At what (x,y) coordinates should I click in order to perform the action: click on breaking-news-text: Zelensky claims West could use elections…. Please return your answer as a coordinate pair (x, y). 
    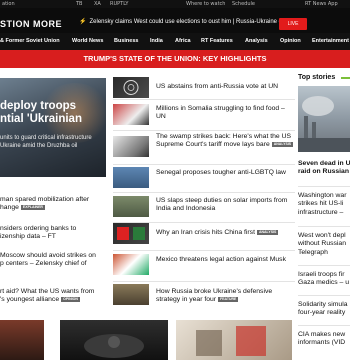
    Looking at the image, I should click on (193, 22).